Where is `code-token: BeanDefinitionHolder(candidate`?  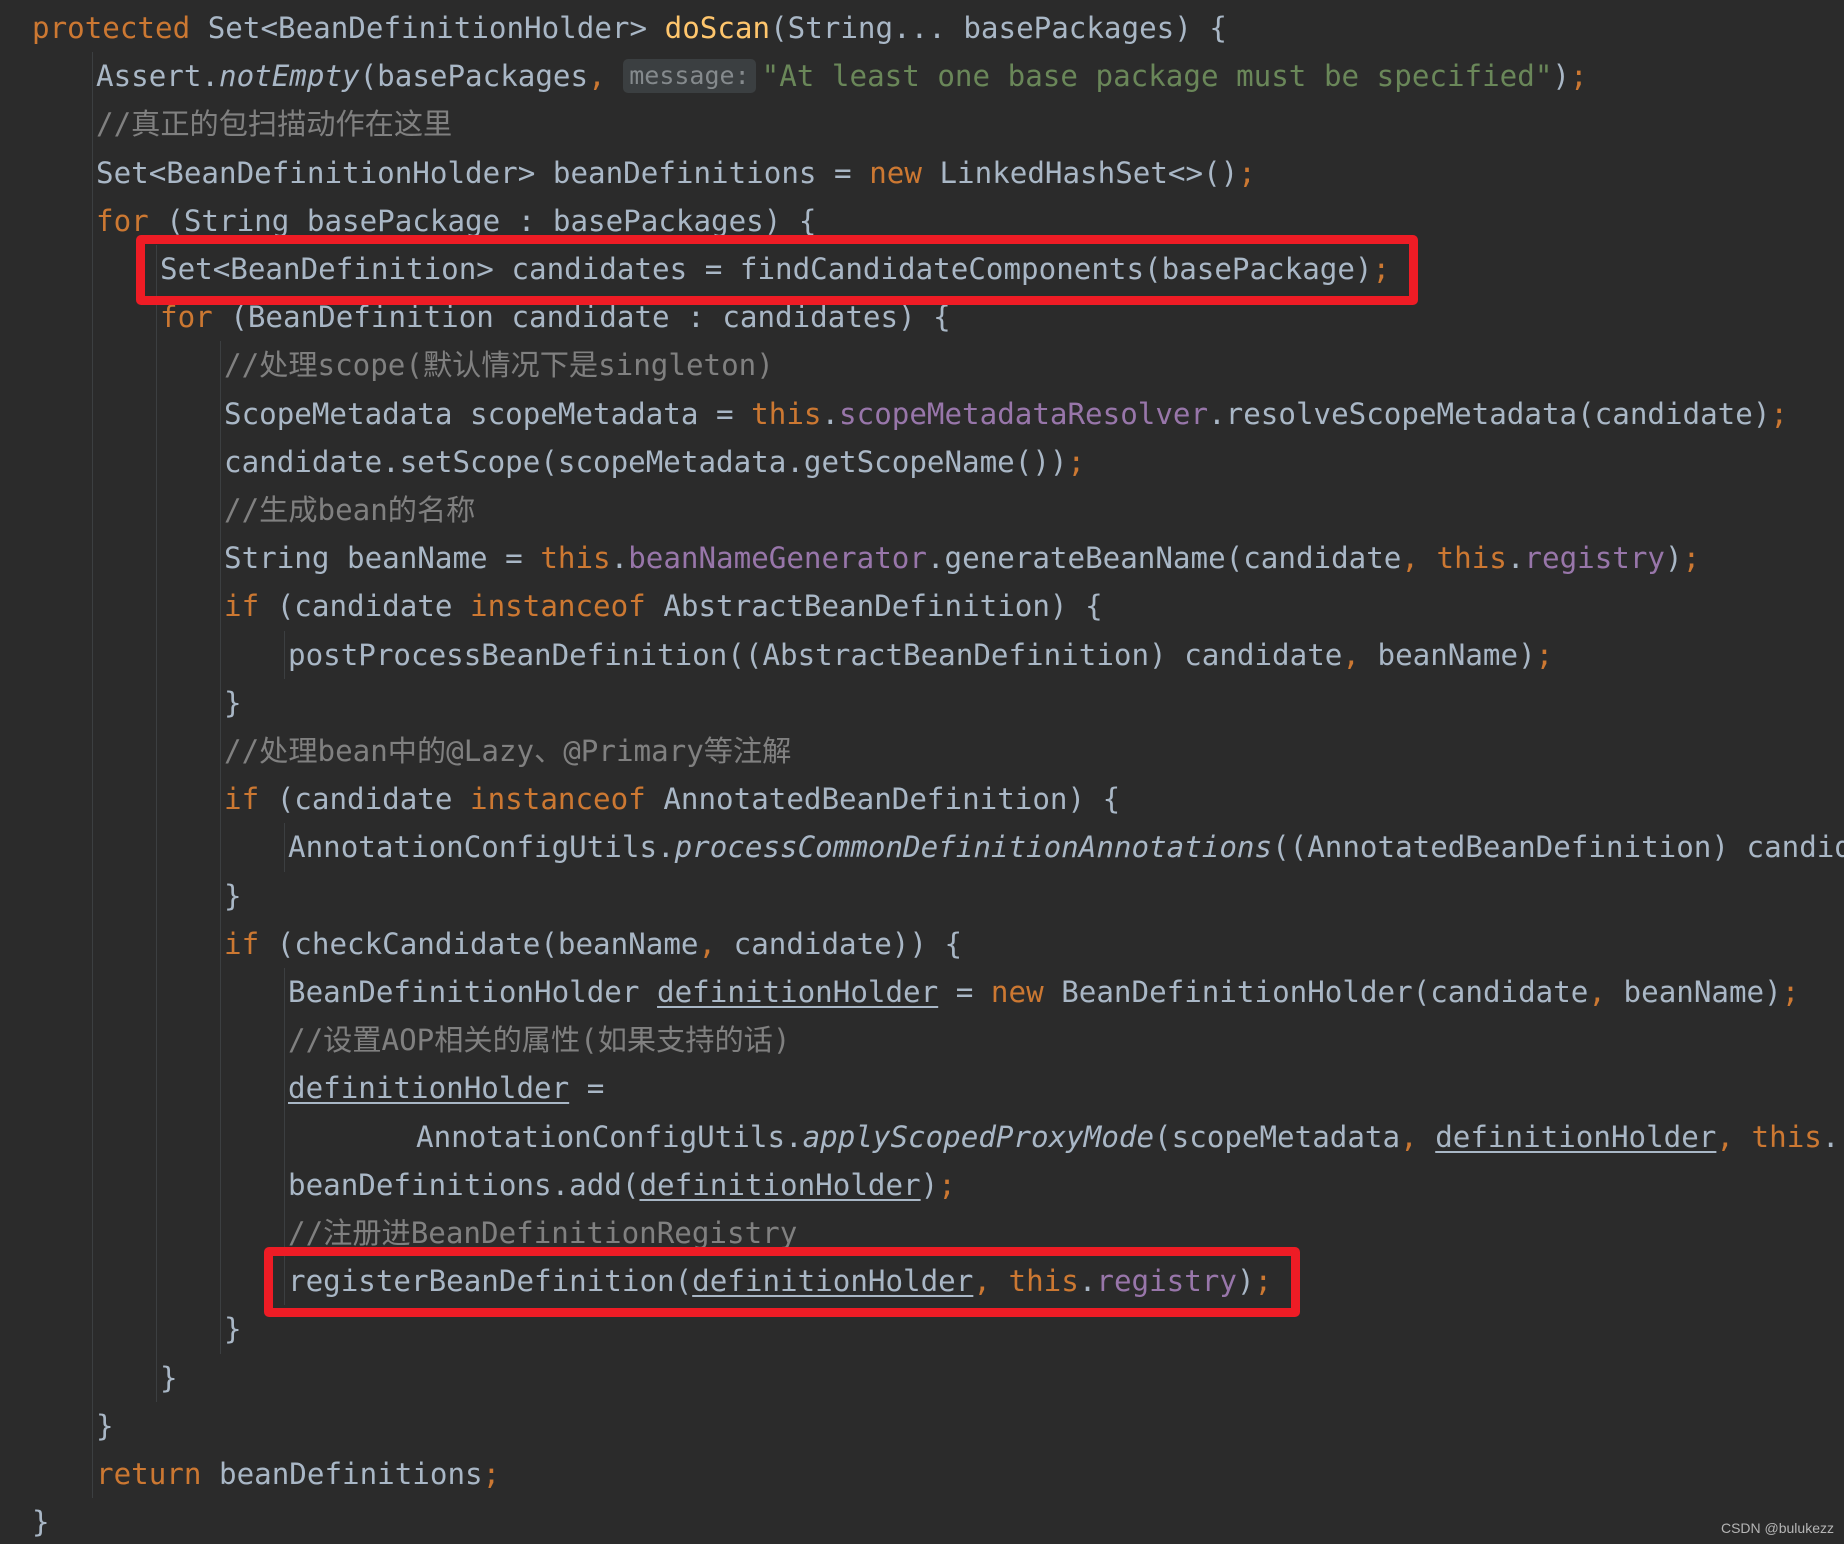
code-token: BeanDefinitionHolder(candidate is located at coordinates (1316, 992).